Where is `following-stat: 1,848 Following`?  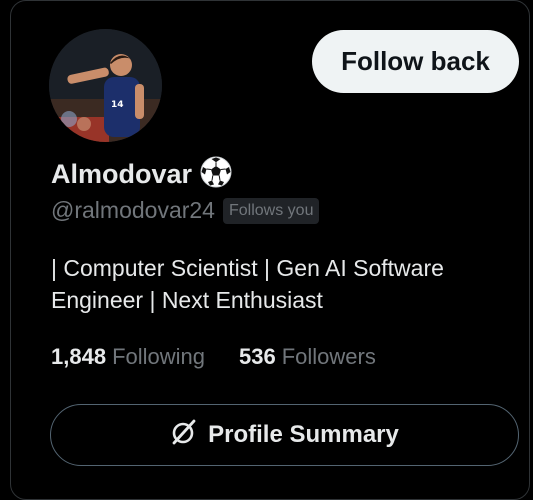 following-stat: 1,848 Following is located at coordinates (128, 357).